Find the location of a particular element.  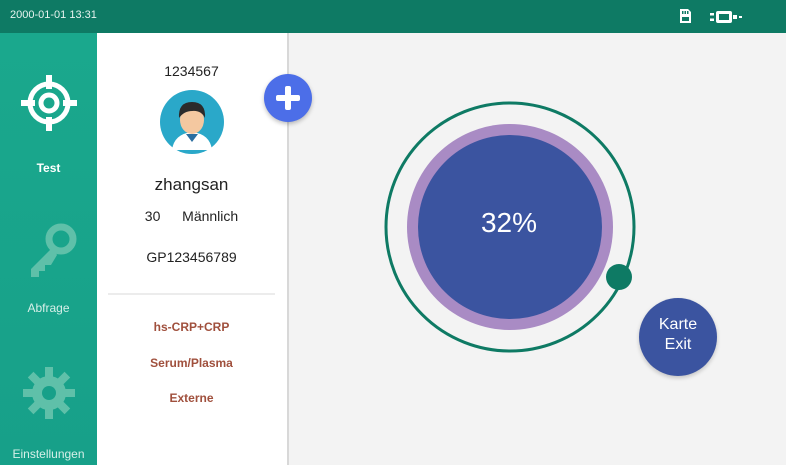

plus-icon is located at coordinates (288, 98).